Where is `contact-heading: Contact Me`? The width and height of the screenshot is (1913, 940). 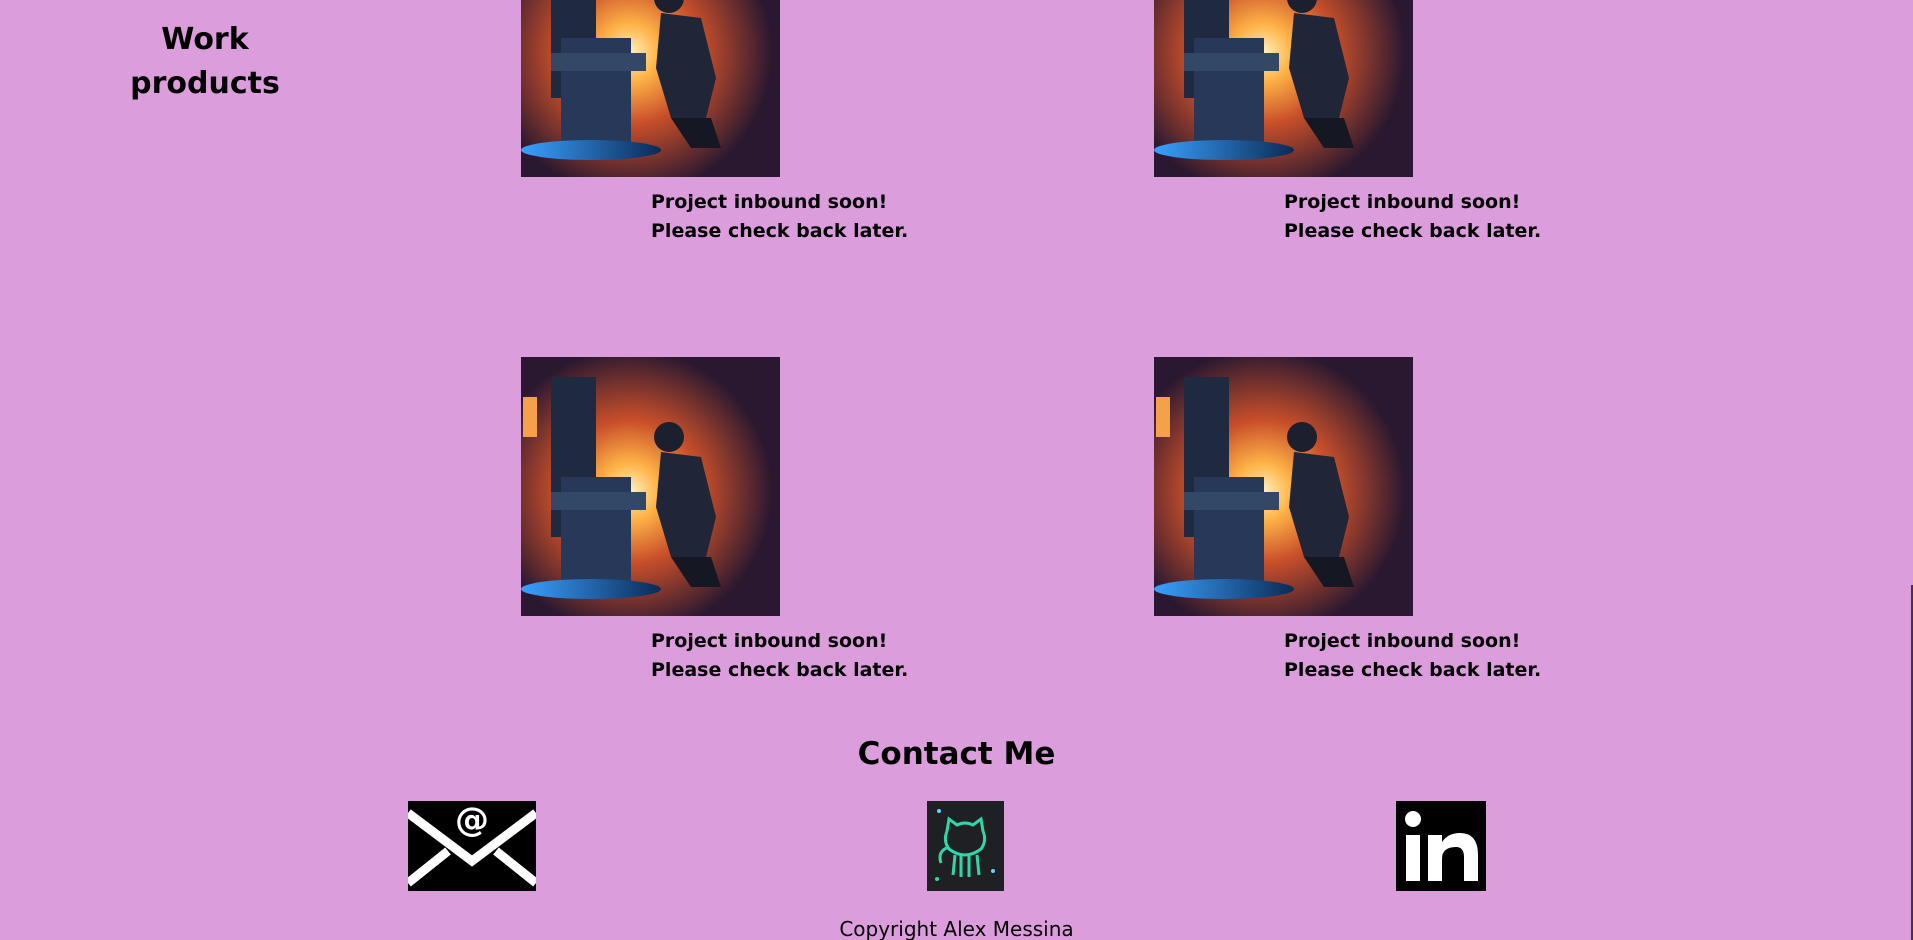 contact-heading: Contact Me is located at coordinates (956, 754).